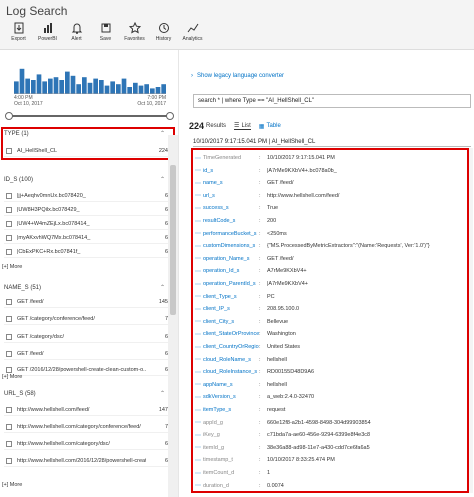 This screenshot has width=474, height=497. Describe the element at coordinates (170, 116) in the screenshot. I see `slider-end-handle` at that location.